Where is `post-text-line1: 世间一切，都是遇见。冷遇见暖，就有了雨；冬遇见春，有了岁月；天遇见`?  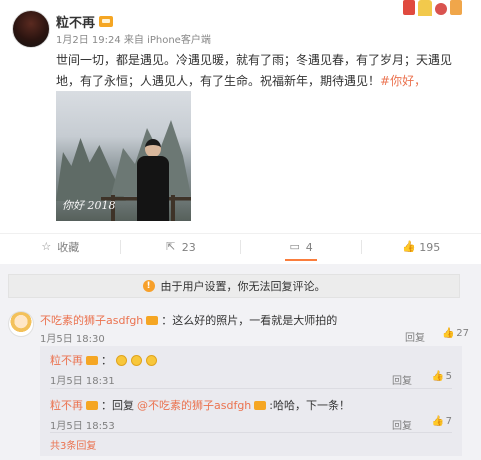
post-text-line1: 世间一切，都是遇见。冷遇见暖，就有了雨；冬遇见春，有了岁月；天遇见 is located at coordinates (254, 60).